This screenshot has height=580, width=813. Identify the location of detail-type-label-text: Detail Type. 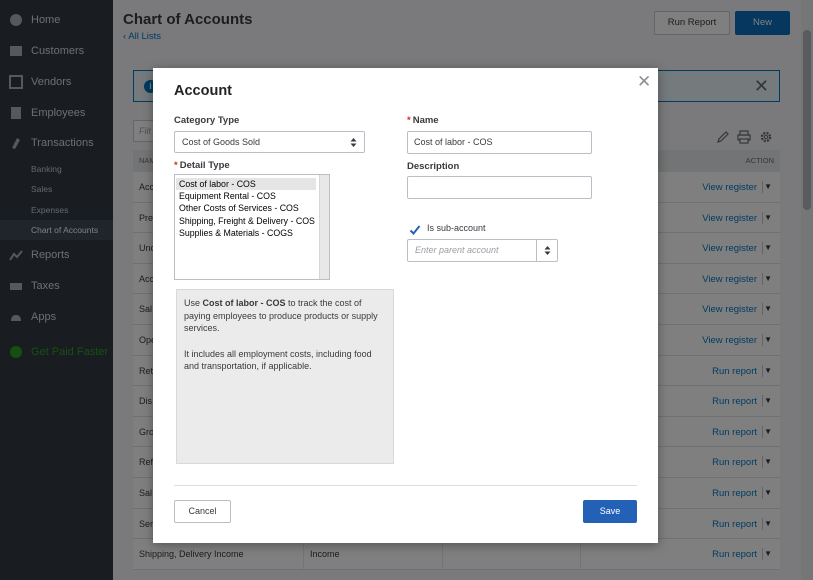
(204, 165).